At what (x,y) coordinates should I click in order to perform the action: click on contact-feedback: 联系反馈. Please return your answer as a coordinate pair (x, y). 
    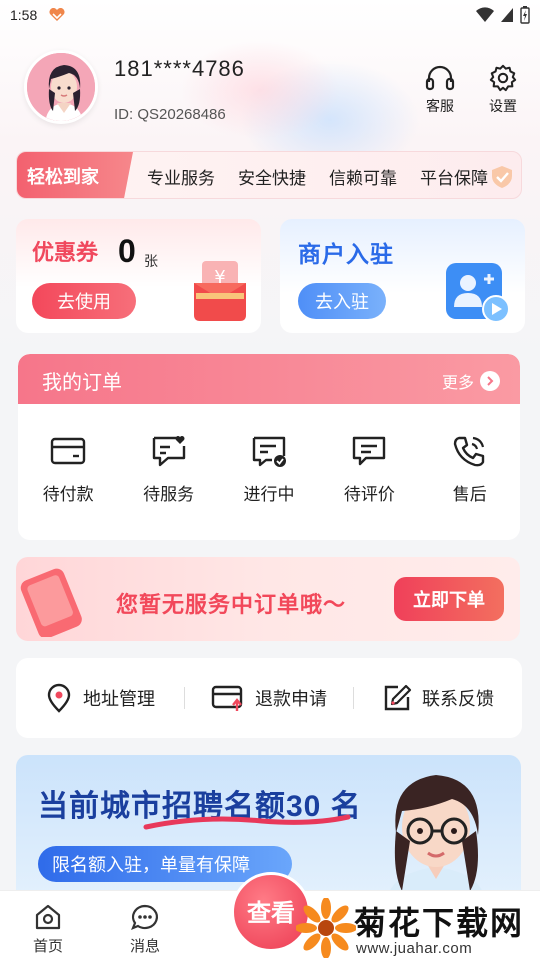
    Looking at the image, I should click on (438, 698).